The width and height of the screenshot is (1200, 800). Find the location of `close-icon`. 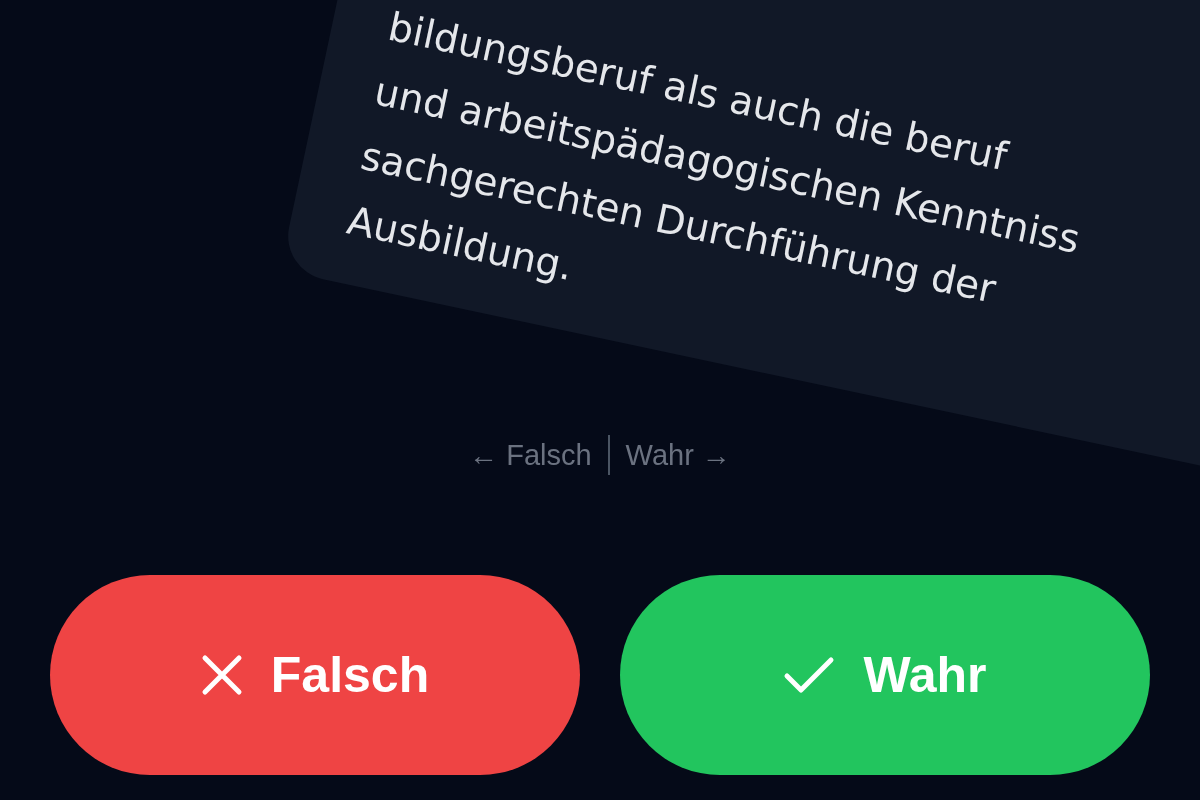

close-icon is located at coordinates (221, 675).